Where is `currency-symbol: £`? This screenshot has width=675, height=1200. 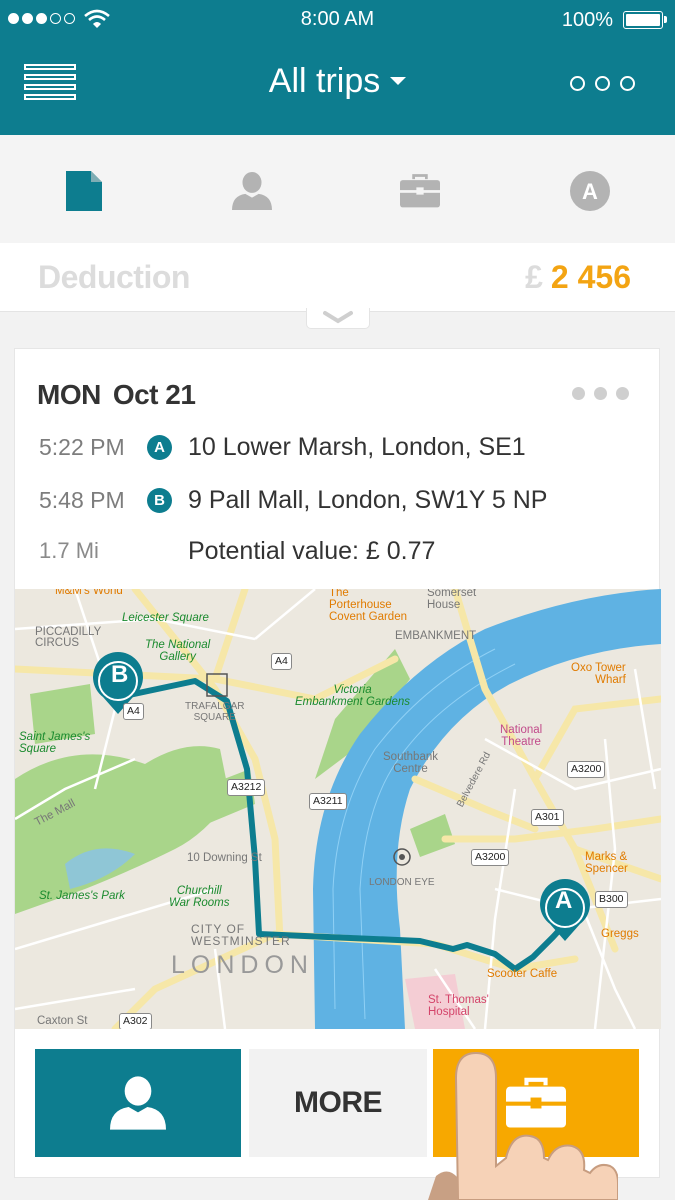
currency-symbol: £ is located at coordinates (534, 277).